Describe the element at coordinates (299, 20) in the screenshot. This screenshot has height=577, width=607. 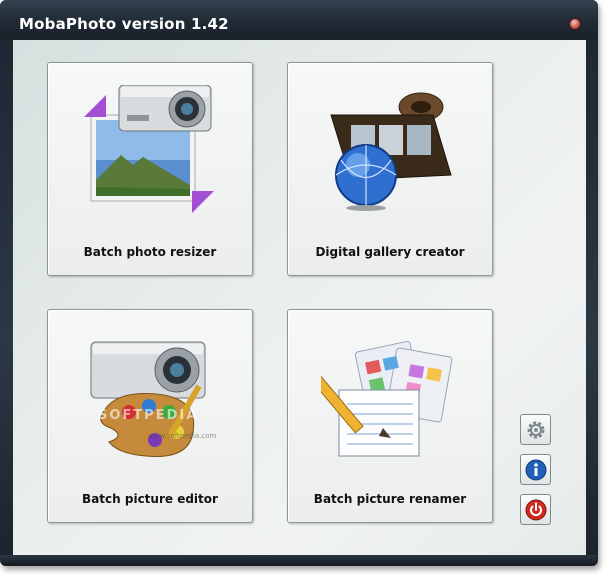
I see `title-bar: MobaPhoto version 1.42` at that location.